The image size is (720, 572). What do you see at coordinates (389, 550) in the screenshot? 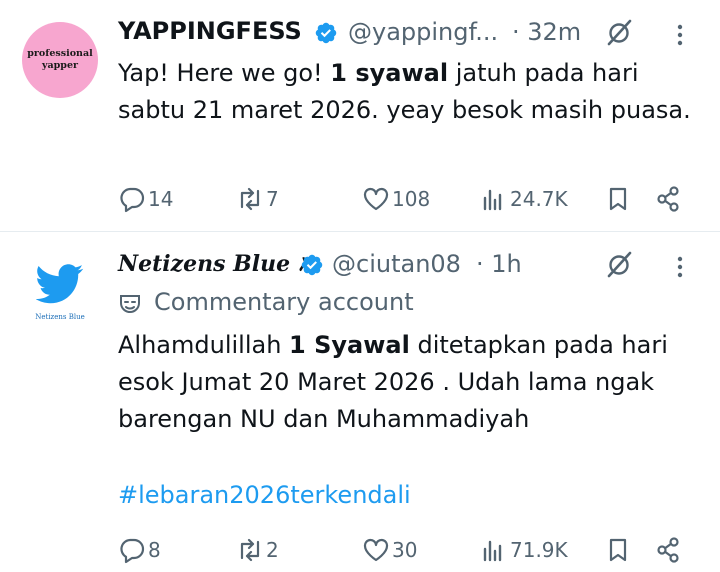
I see `like-button: 30` at bounding box center [389, 550].